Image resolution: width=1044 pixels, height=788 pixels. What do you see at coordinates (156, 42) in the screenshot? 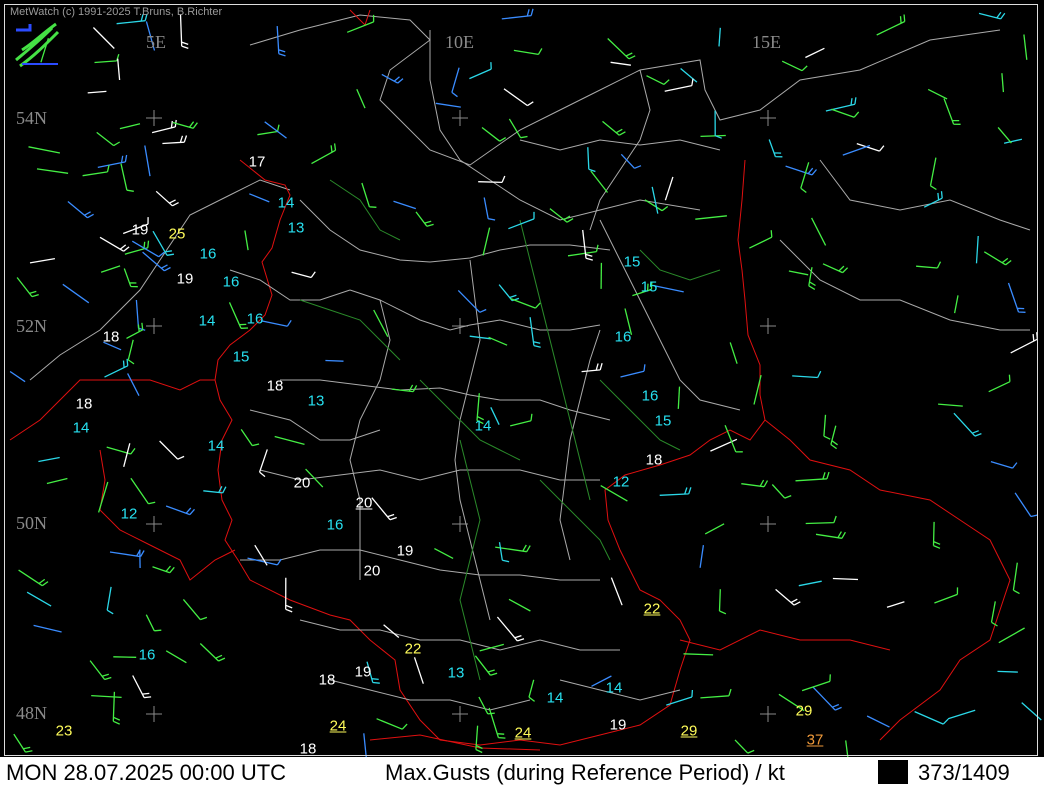
I see `lon-label-5e: 5E` at bounding box center [156, 42].